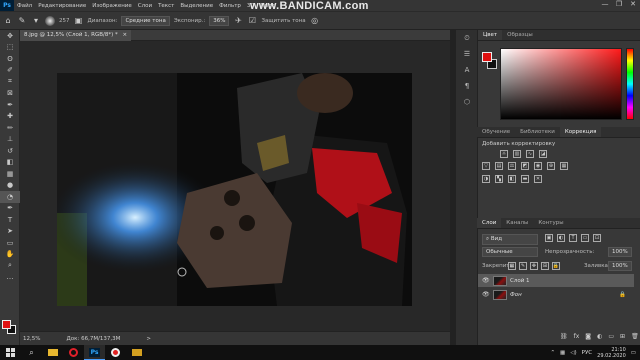  What do you see at coordinates (549, 238) in the screenshot?
I see `filter-pixel-icon: ▣` at bounding box center [549, 238].